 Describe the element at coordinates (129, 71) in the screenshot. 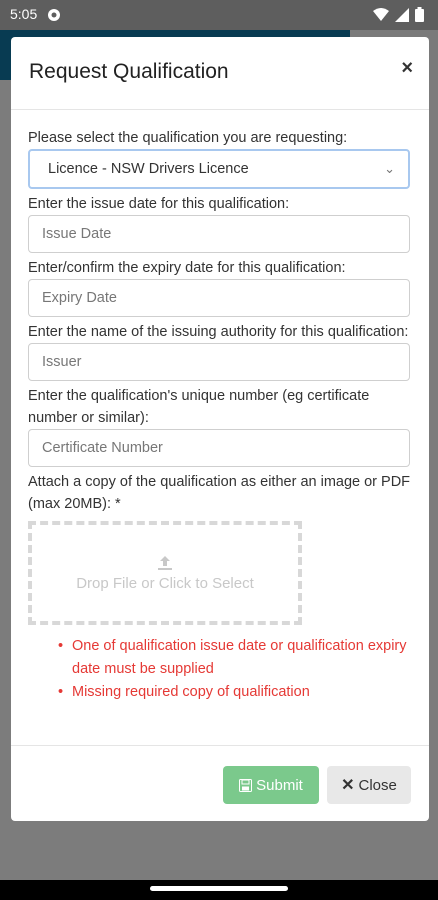

I see `modal-title: Request Qualification` at that location.